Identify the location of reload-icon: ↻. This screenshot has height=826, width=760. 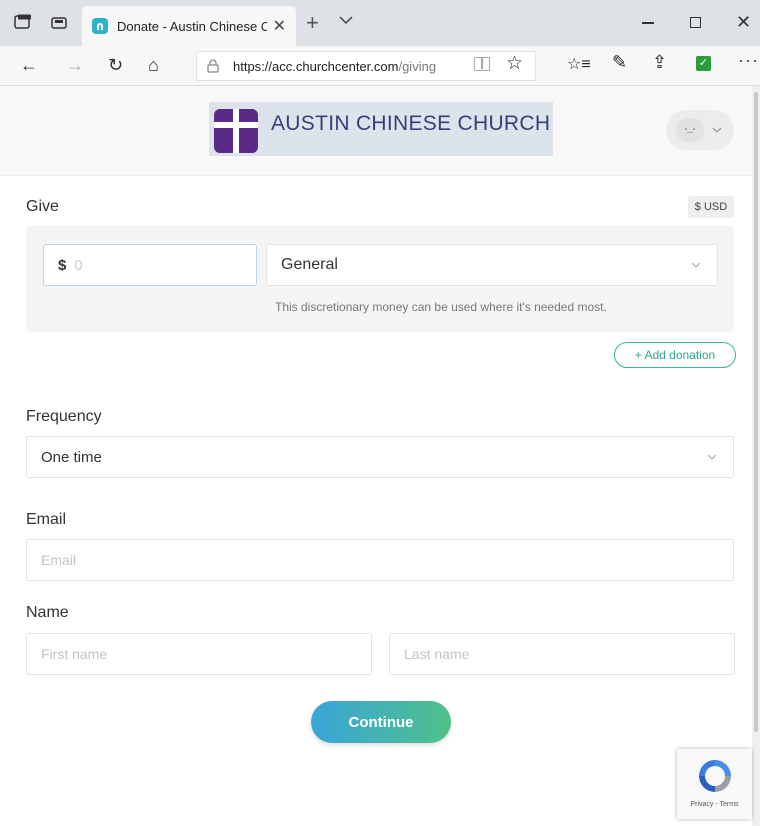
(115, 65).